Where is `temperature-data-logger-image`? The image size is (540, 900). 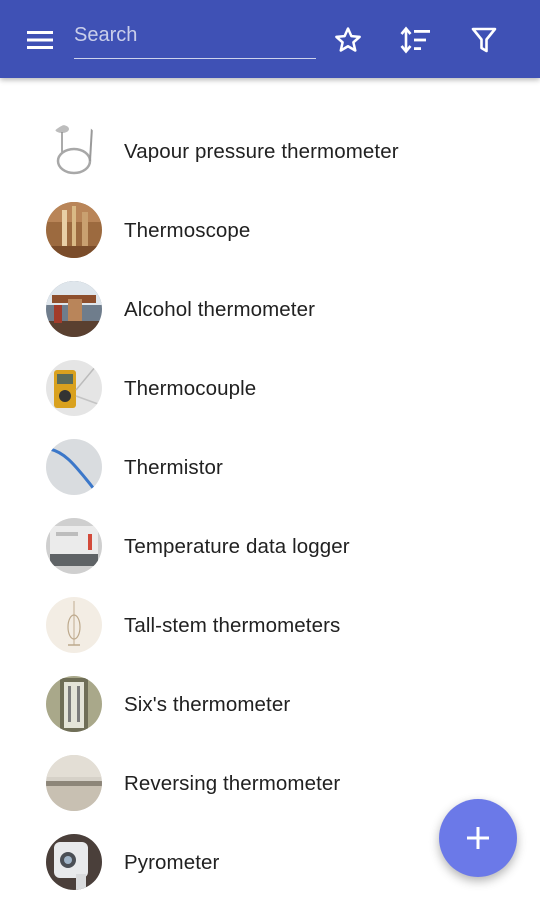
temperature-data-logger-image is located at coordinates (74, 546).